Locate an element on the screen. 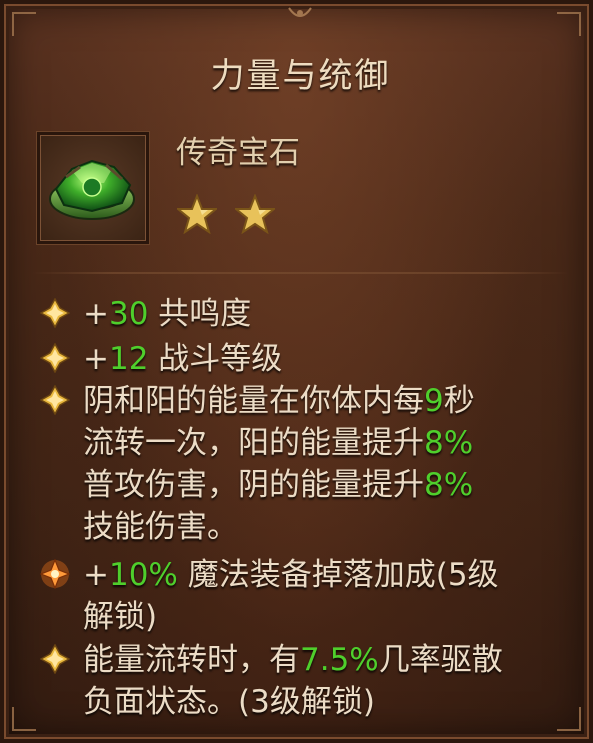  attribute-line: +30 共鸣度 is located at coordinates (333, 314).